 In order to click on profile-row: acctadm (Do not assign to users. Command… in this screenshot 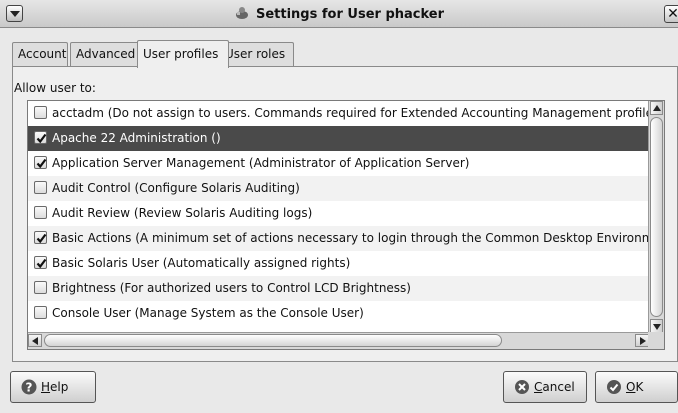, I will do `click(338, 113)`.